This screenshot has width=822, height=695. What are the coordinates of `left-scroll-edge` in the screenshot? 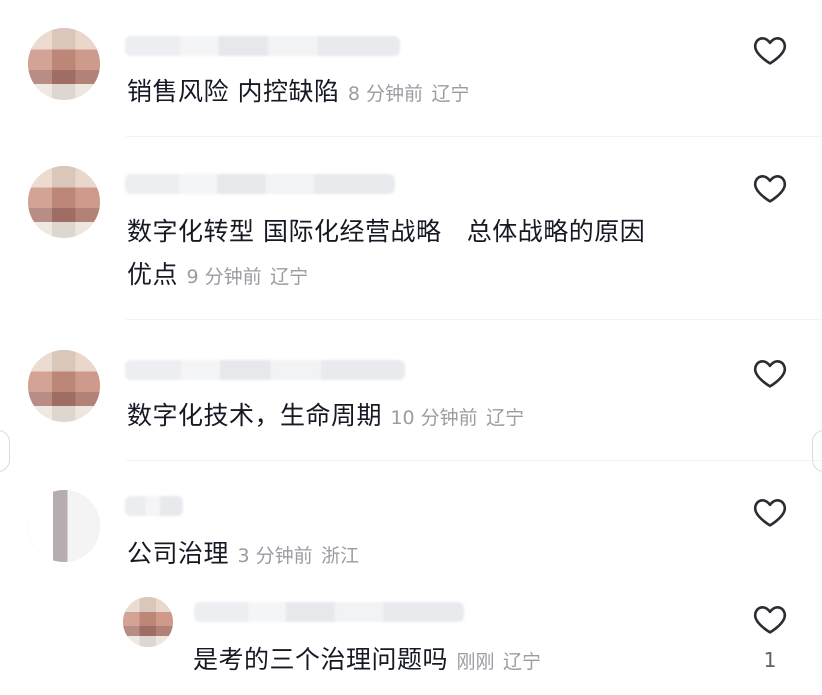 It's located at (5, 451).